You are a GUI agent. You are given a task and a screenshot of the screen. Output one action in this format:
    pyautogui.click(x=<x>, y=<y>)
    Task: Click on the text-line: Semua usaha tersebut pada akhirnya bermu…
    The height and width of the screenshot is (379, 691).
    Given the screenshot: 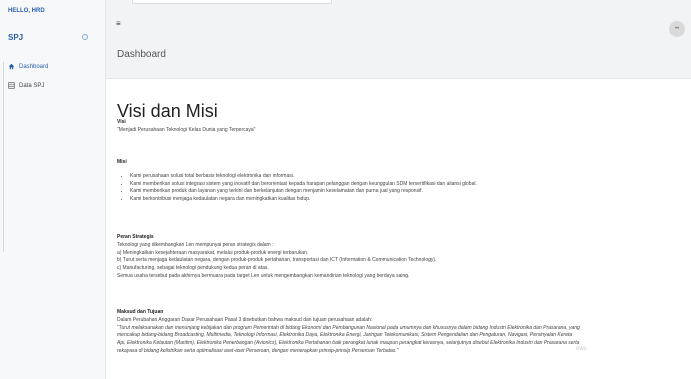 What is the action you would take?
    pyautogui.click(x=263, y=275)
    